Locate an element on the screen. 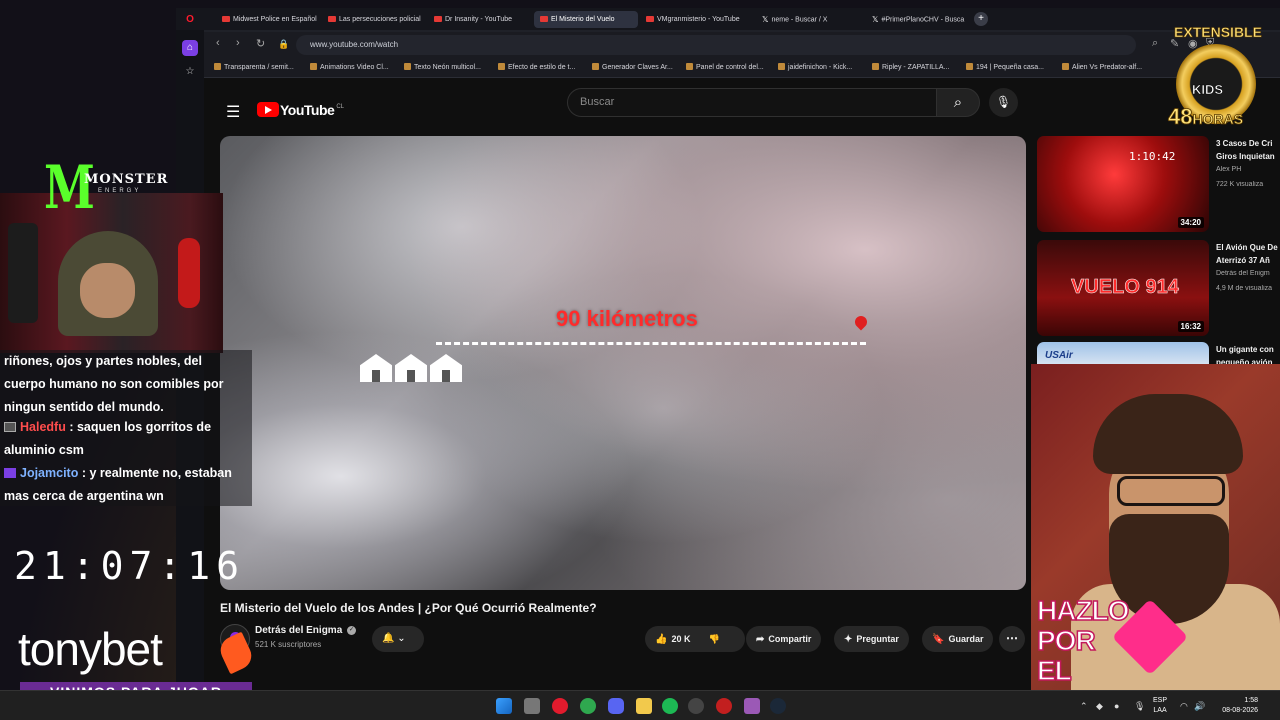  layout-code: LAA is located at coordinates (1160, 710).